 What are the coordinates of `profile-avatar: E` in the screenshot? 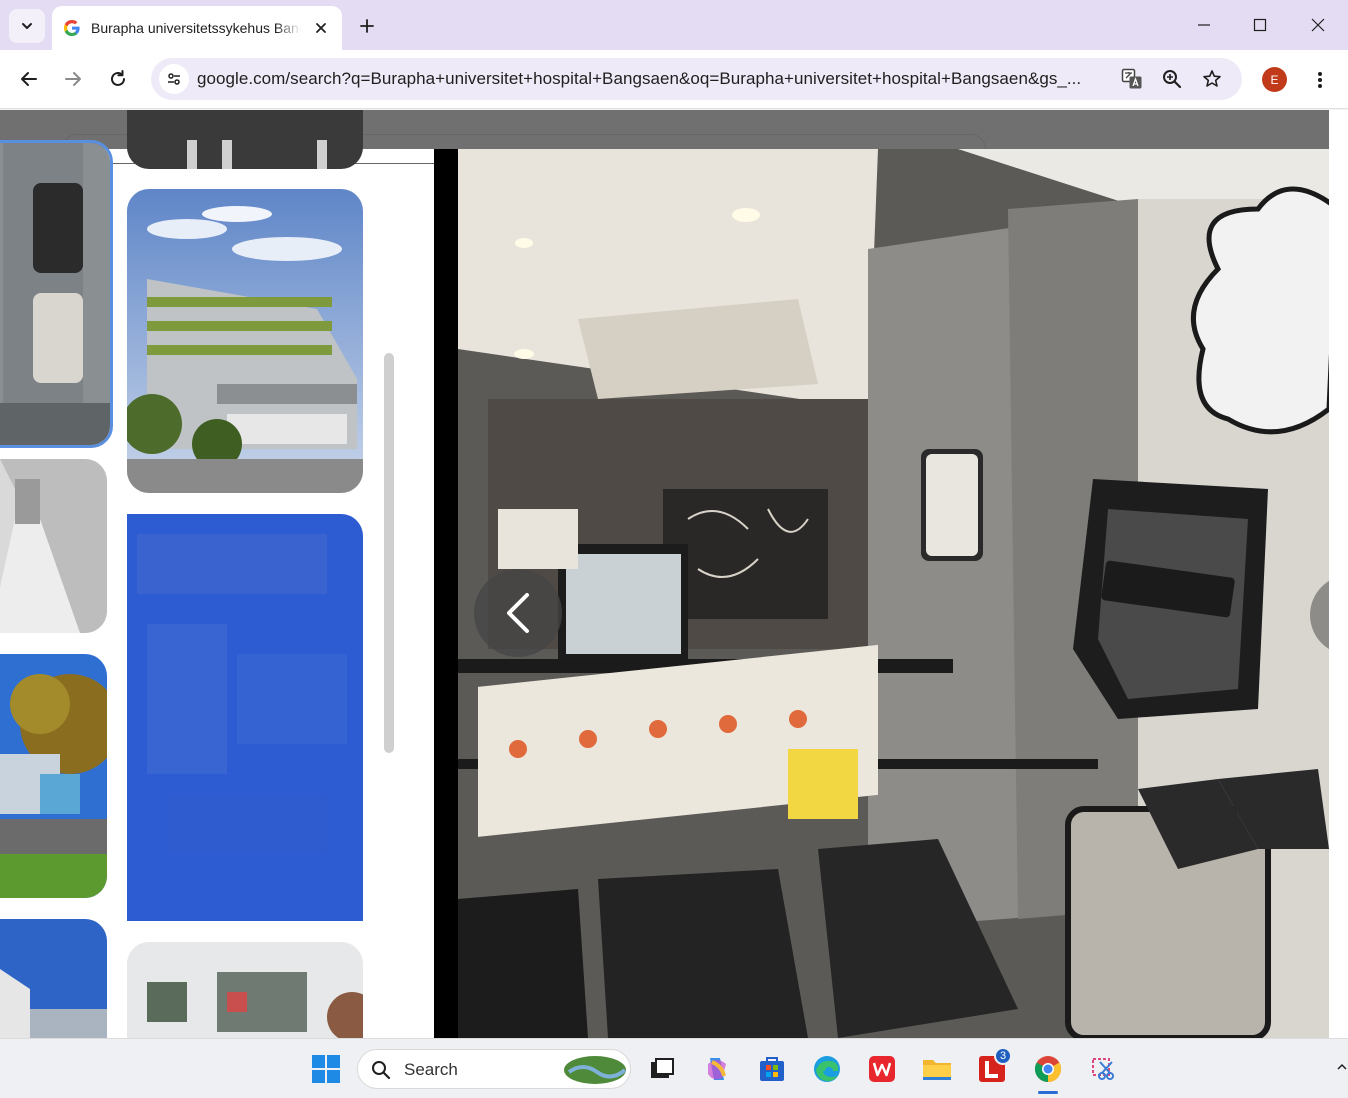 It's located at (1274, 79).